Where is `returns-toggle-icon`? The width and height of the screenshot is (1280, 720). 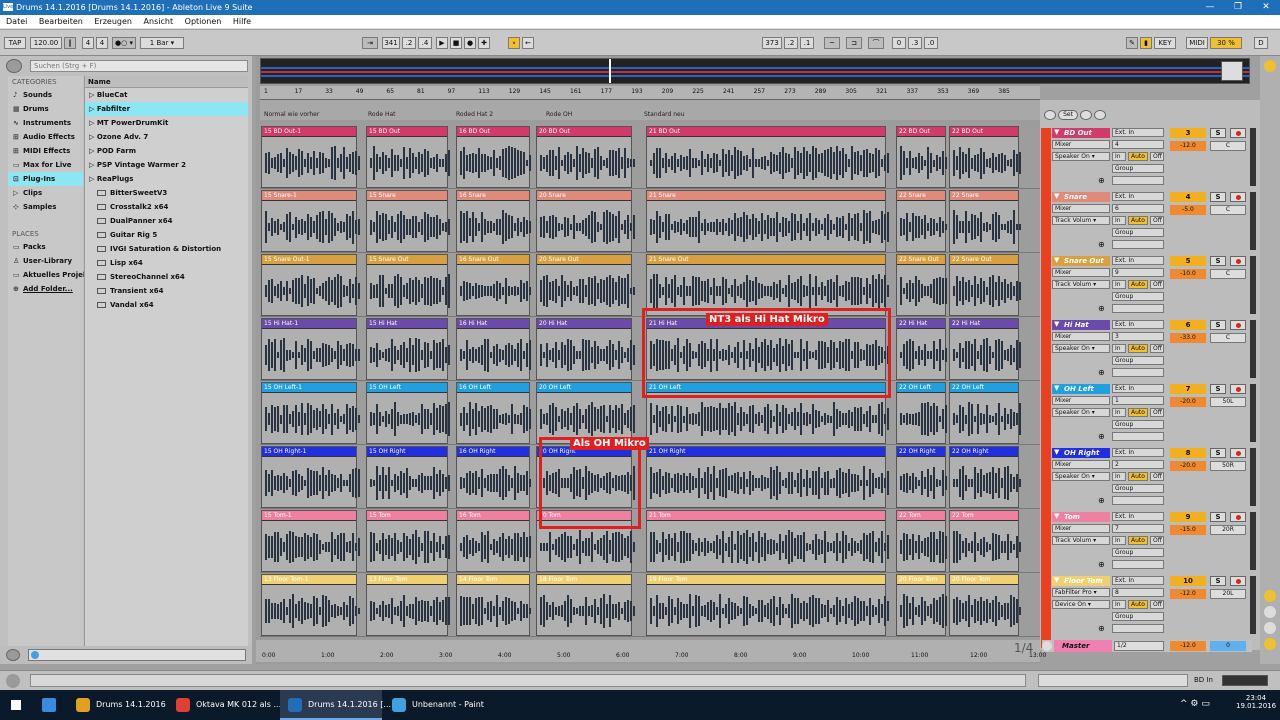 returns-toggle-icon is located at coordinates (1270, 628).